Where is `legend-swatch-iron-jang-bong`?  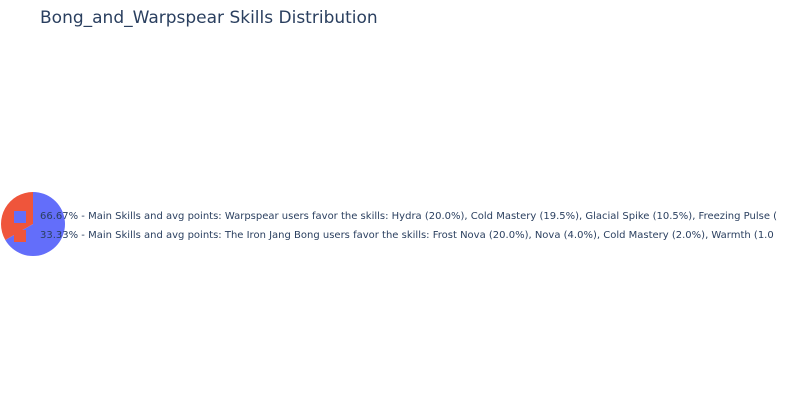
legend-swatch-iron-jang-bong is located at coordinates (20, 235).